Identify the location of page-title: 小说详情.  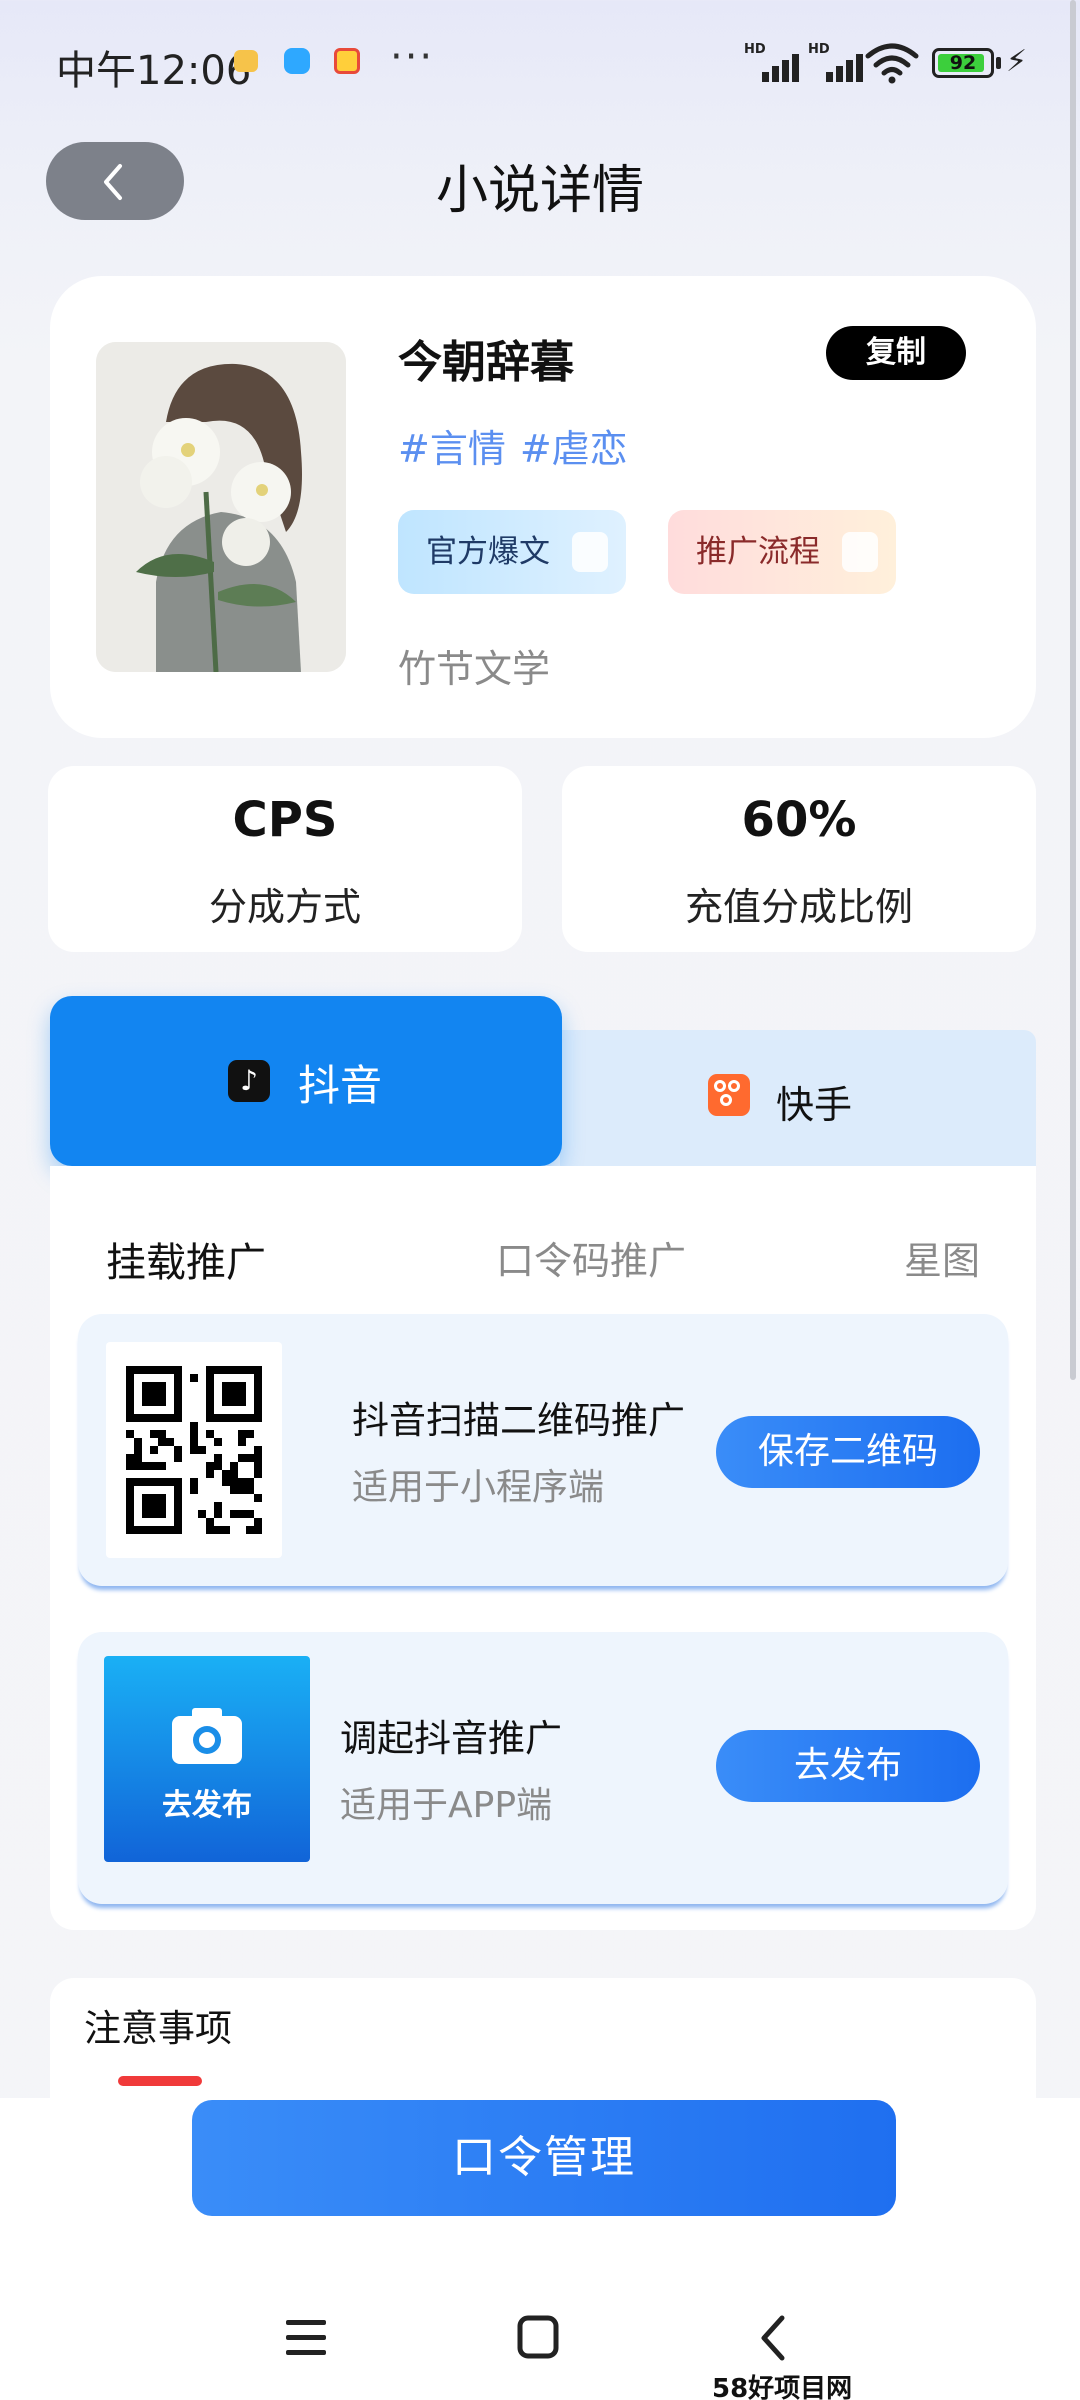
(539, 191).